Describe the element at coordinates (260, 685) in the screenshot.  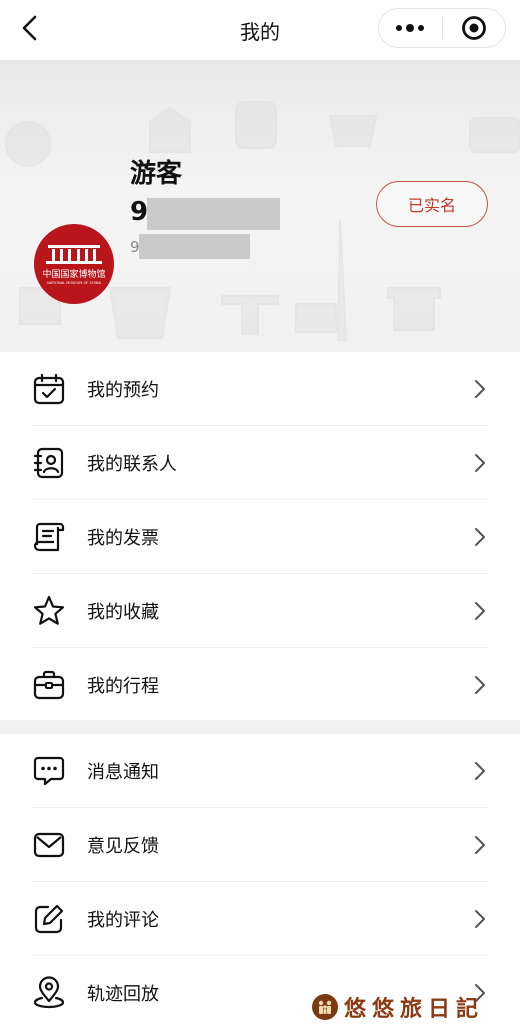
I see `menu-item-itinerary: 我的行程` at that location.